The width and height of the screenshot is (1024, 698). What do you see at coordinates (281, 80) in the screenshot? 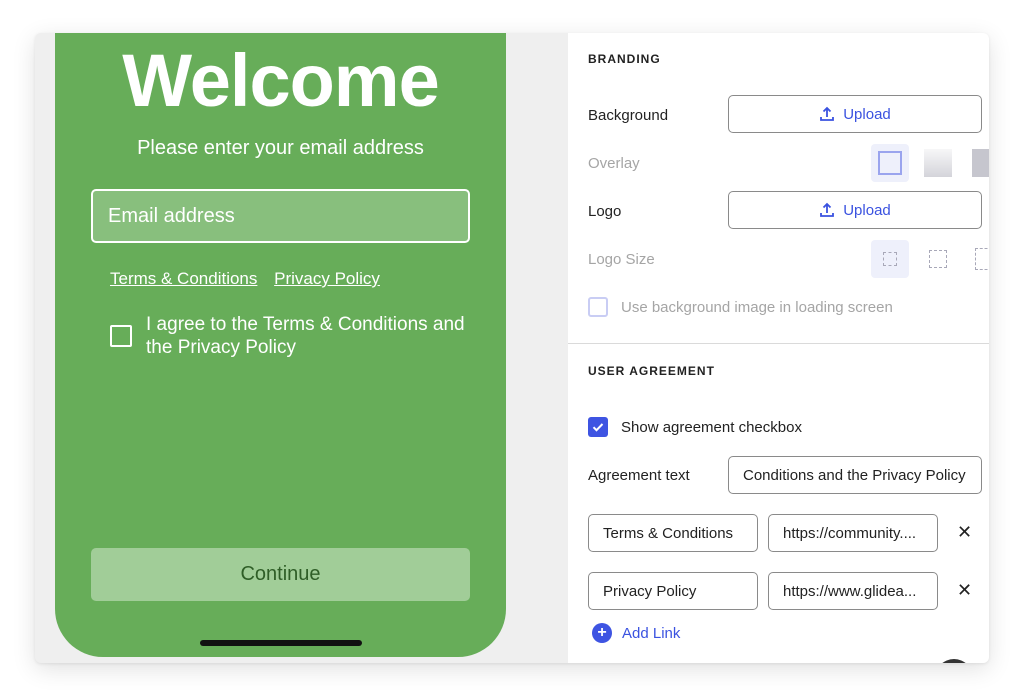
I see `welcome-title: Welcome` at bounding box center [281, 80].